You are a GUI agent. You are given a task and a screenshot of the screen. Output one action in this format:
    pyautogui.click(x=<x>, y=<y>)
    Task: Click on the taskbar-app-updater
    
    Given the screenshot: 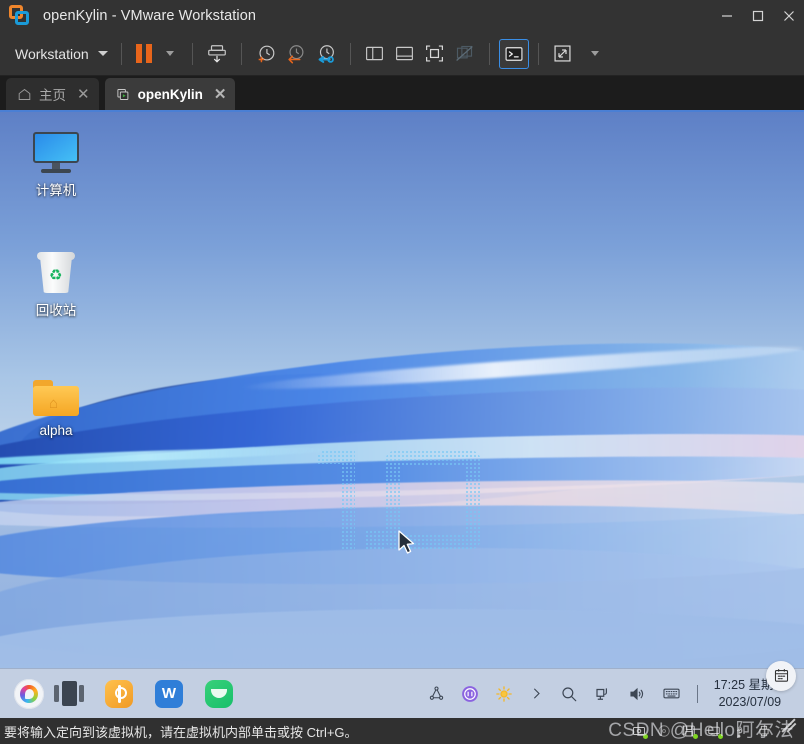 What is the action you would take?
    pyautogui.click(x=119, y=694)
    